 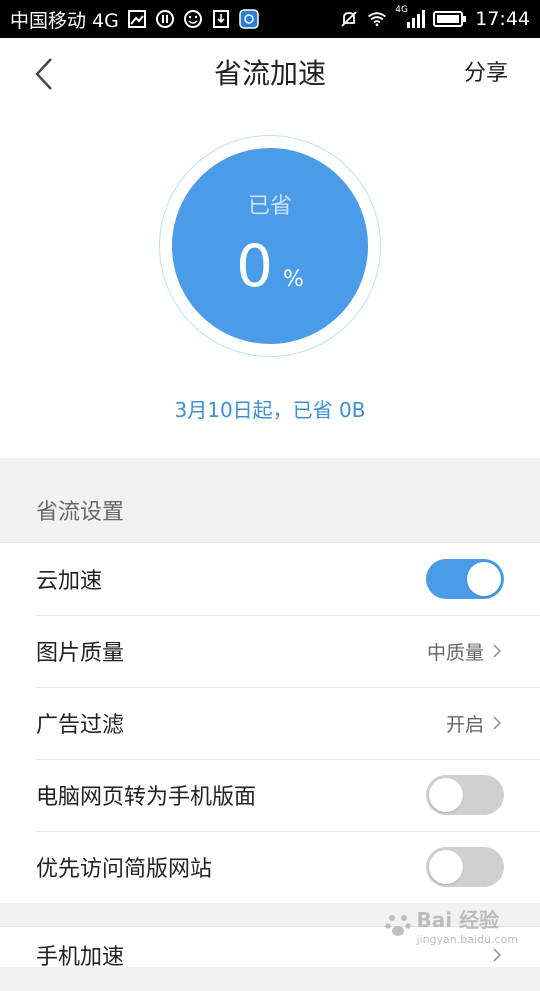 I want to click on setting-row-lite-sites: 优先访问简版网站, so click(x=270, y=867).